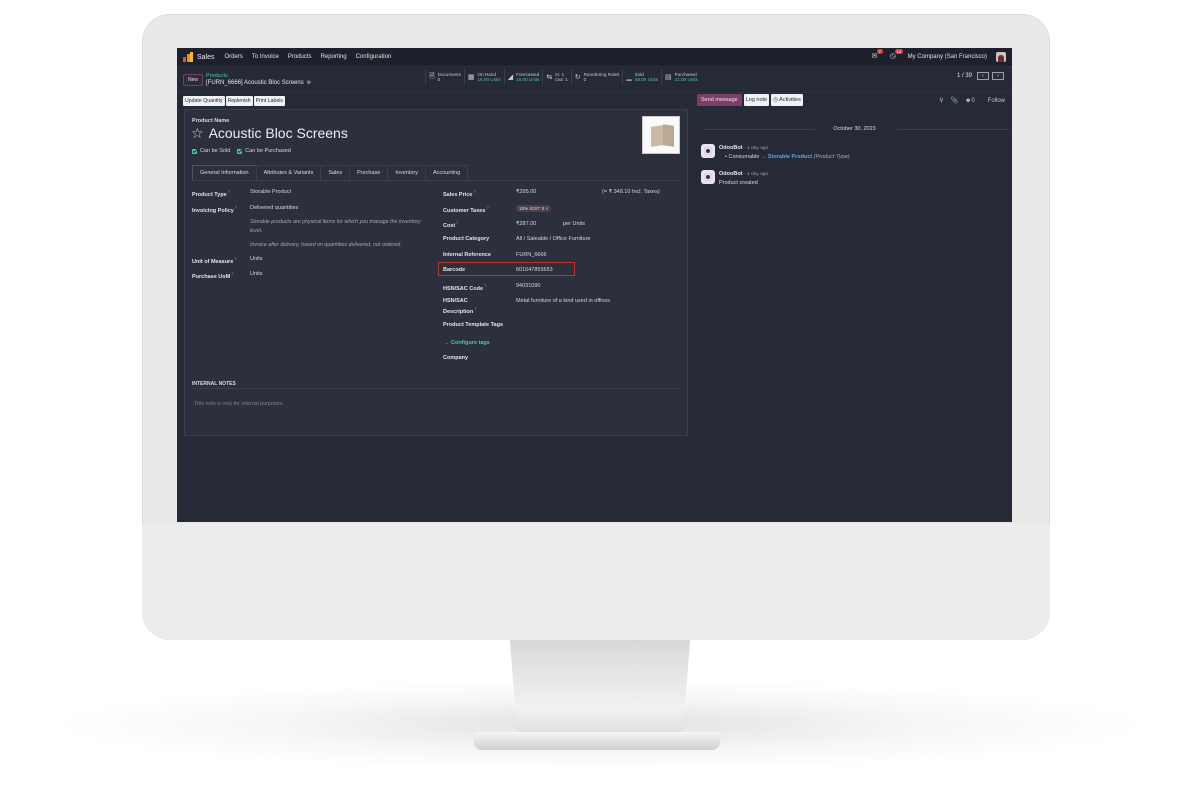 The image size is (1200, 800). I want to click on smart-button-documents: 🗎 Documents 0, so click(444, 77).